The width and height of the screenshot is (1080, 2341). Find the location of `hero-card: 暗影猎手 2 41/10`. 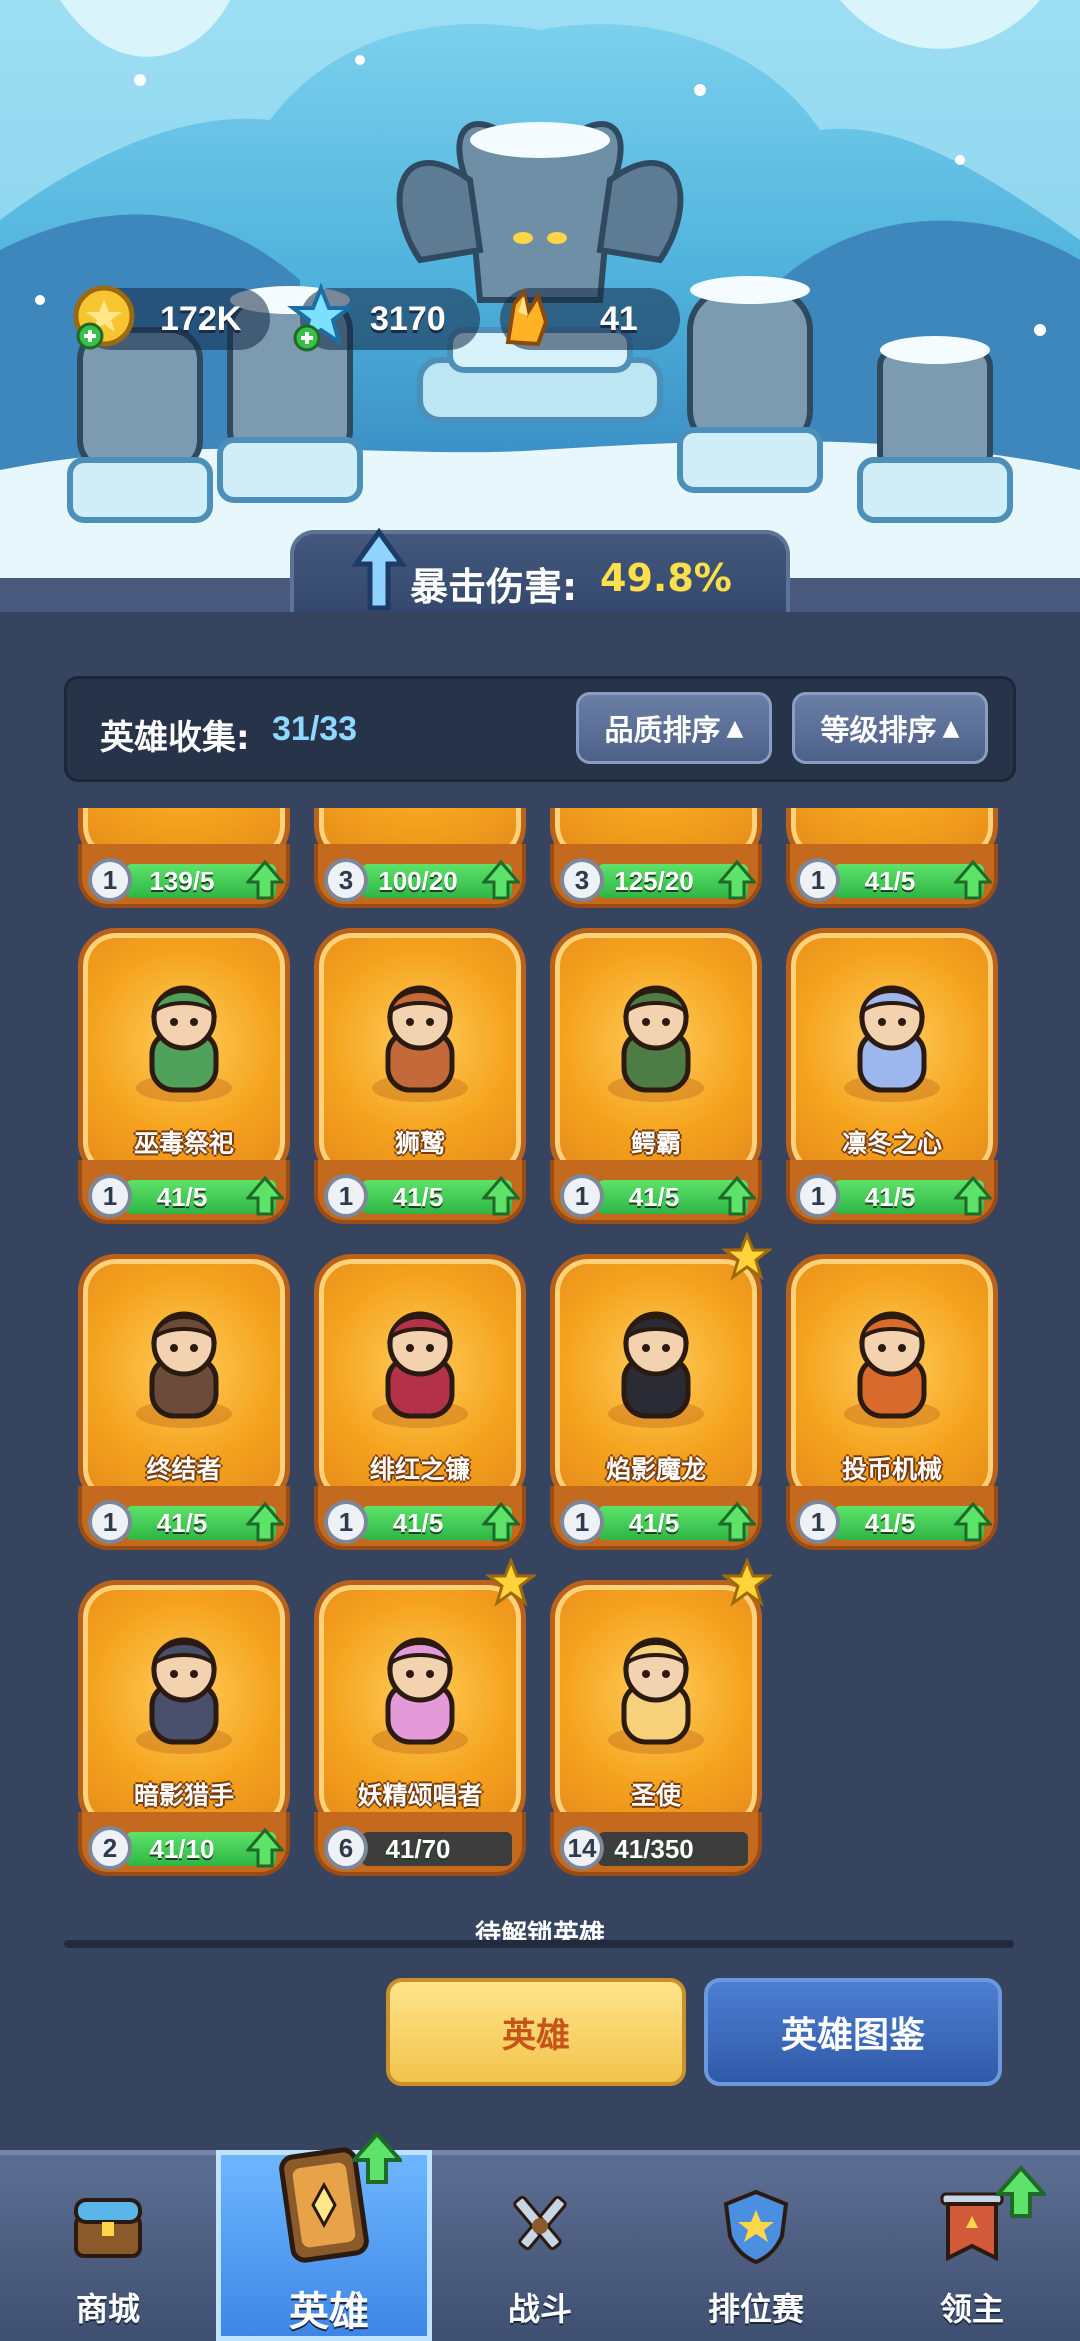

hero-card: 暗影猎手 2 41/10 is located at coordinates (184, 1730).